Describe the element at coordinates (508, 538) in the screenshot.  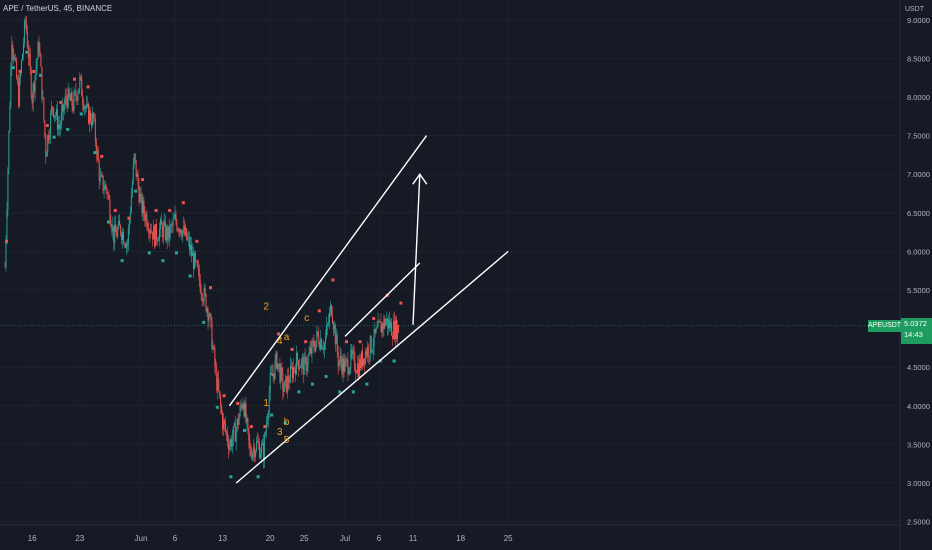
I see `x-tick-label: 25` at that location.